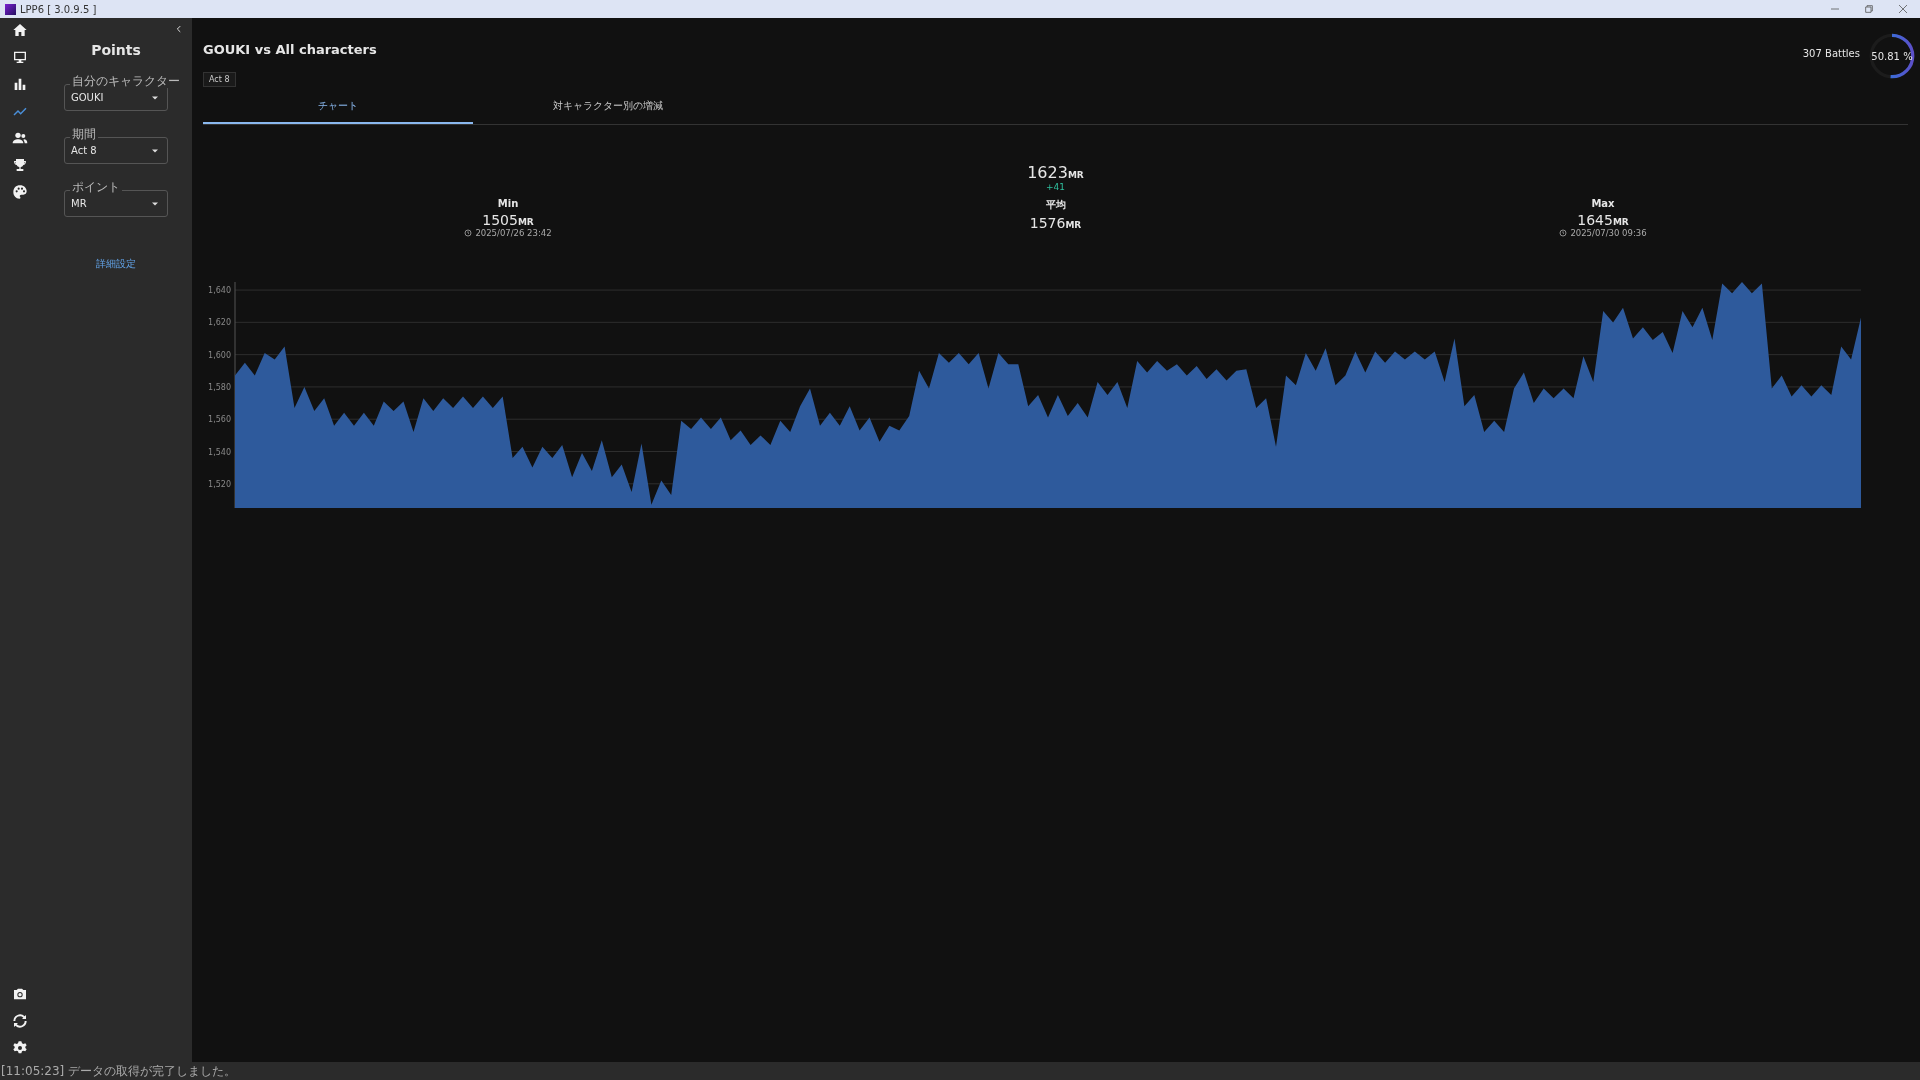 Image resolution: width=1920 pixels, height=1080 pixels. I want to click on stat-label: Min, so click(508, 203).